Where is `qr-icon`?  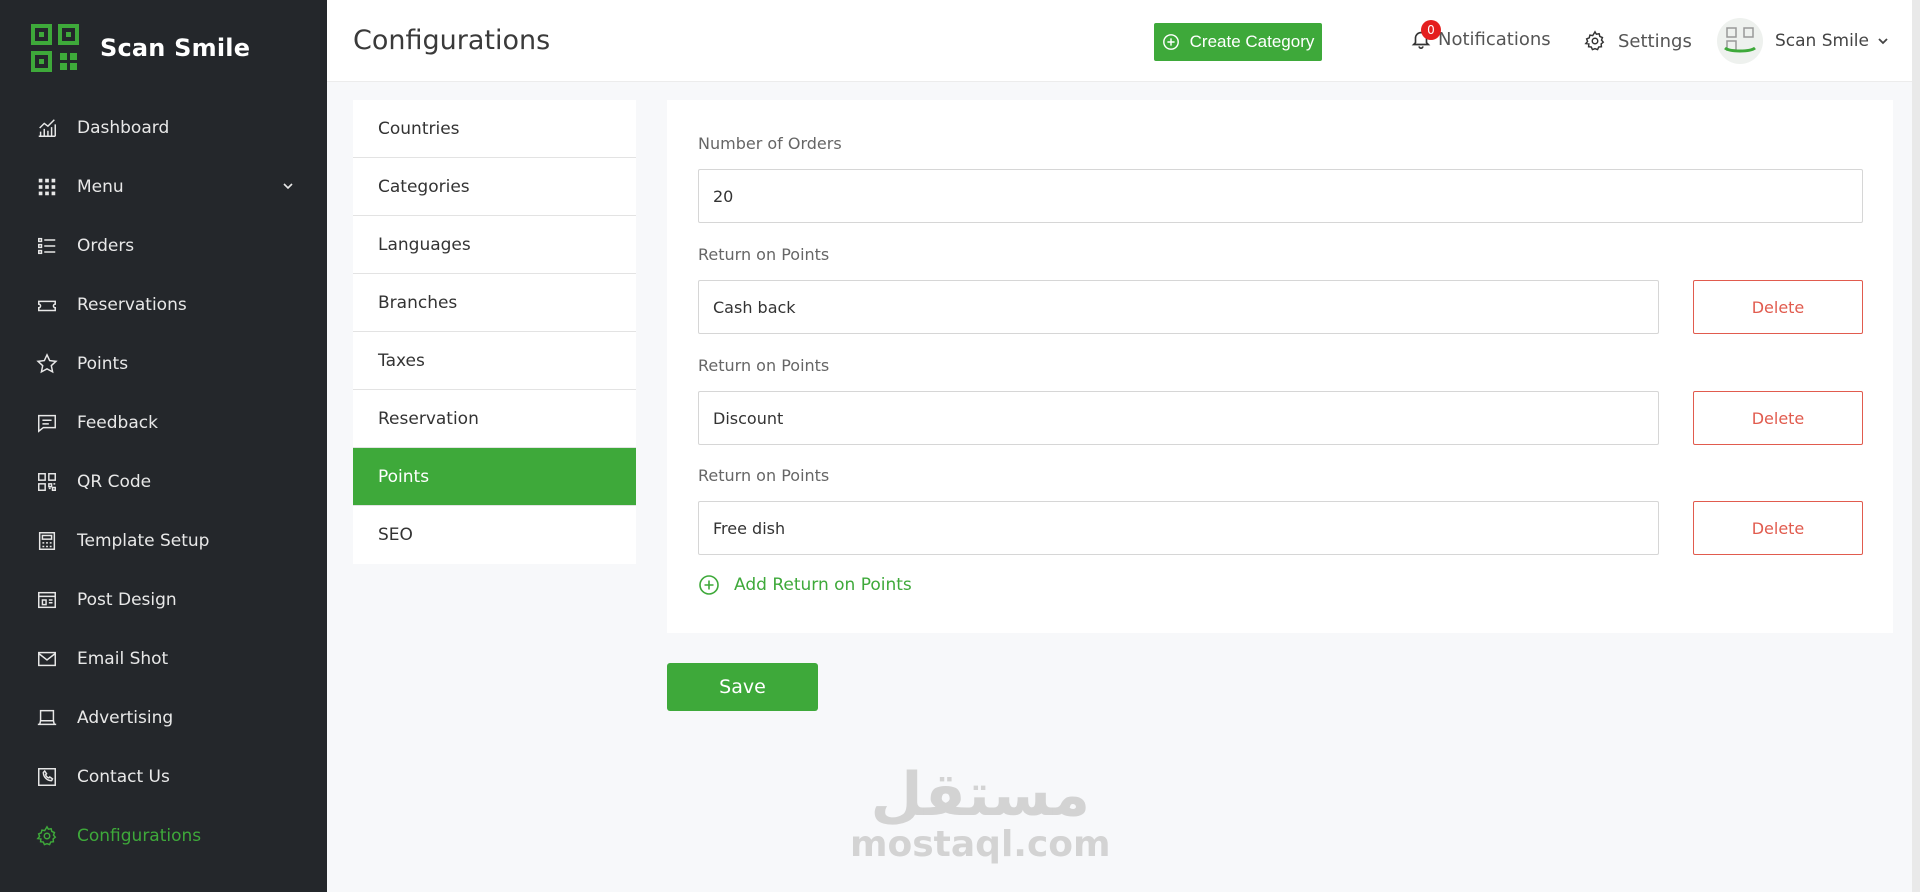
qr-icon is located at coordinates (47, 482).